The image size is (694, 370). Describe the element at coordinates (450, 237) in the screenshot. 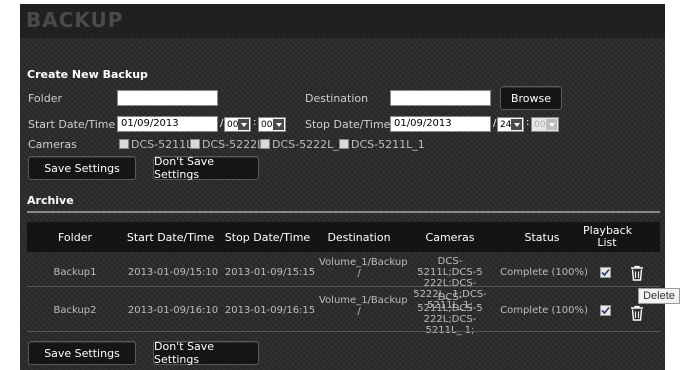

I see `col-cameras: Cameras` at that location.